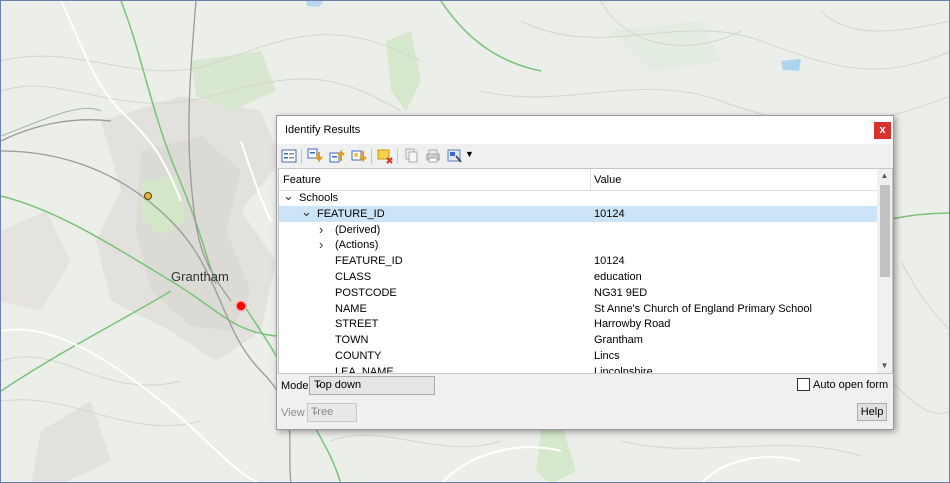  What do you see at coordinates (364, 369) in the screenshot?
I see `tree-row-feature: LEA_NAME` at bounding box center [364, 369].